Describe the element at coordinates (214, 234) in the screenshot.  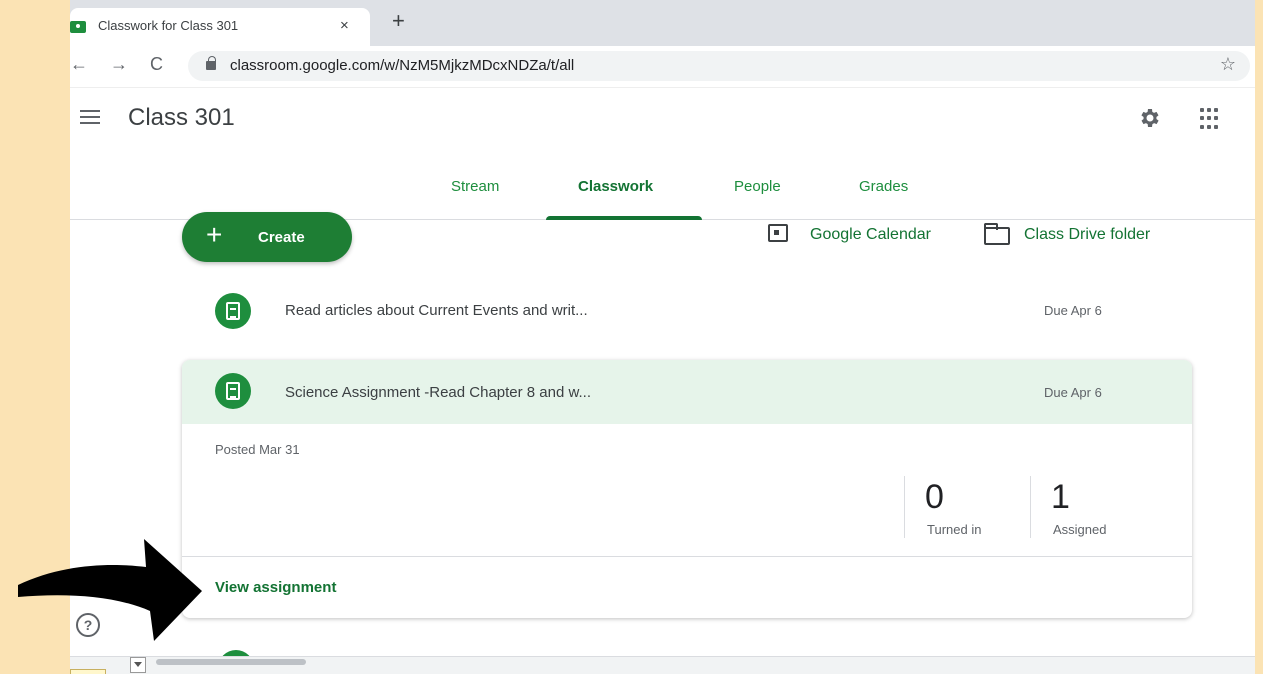
I see `plus-icon: +` at that location.